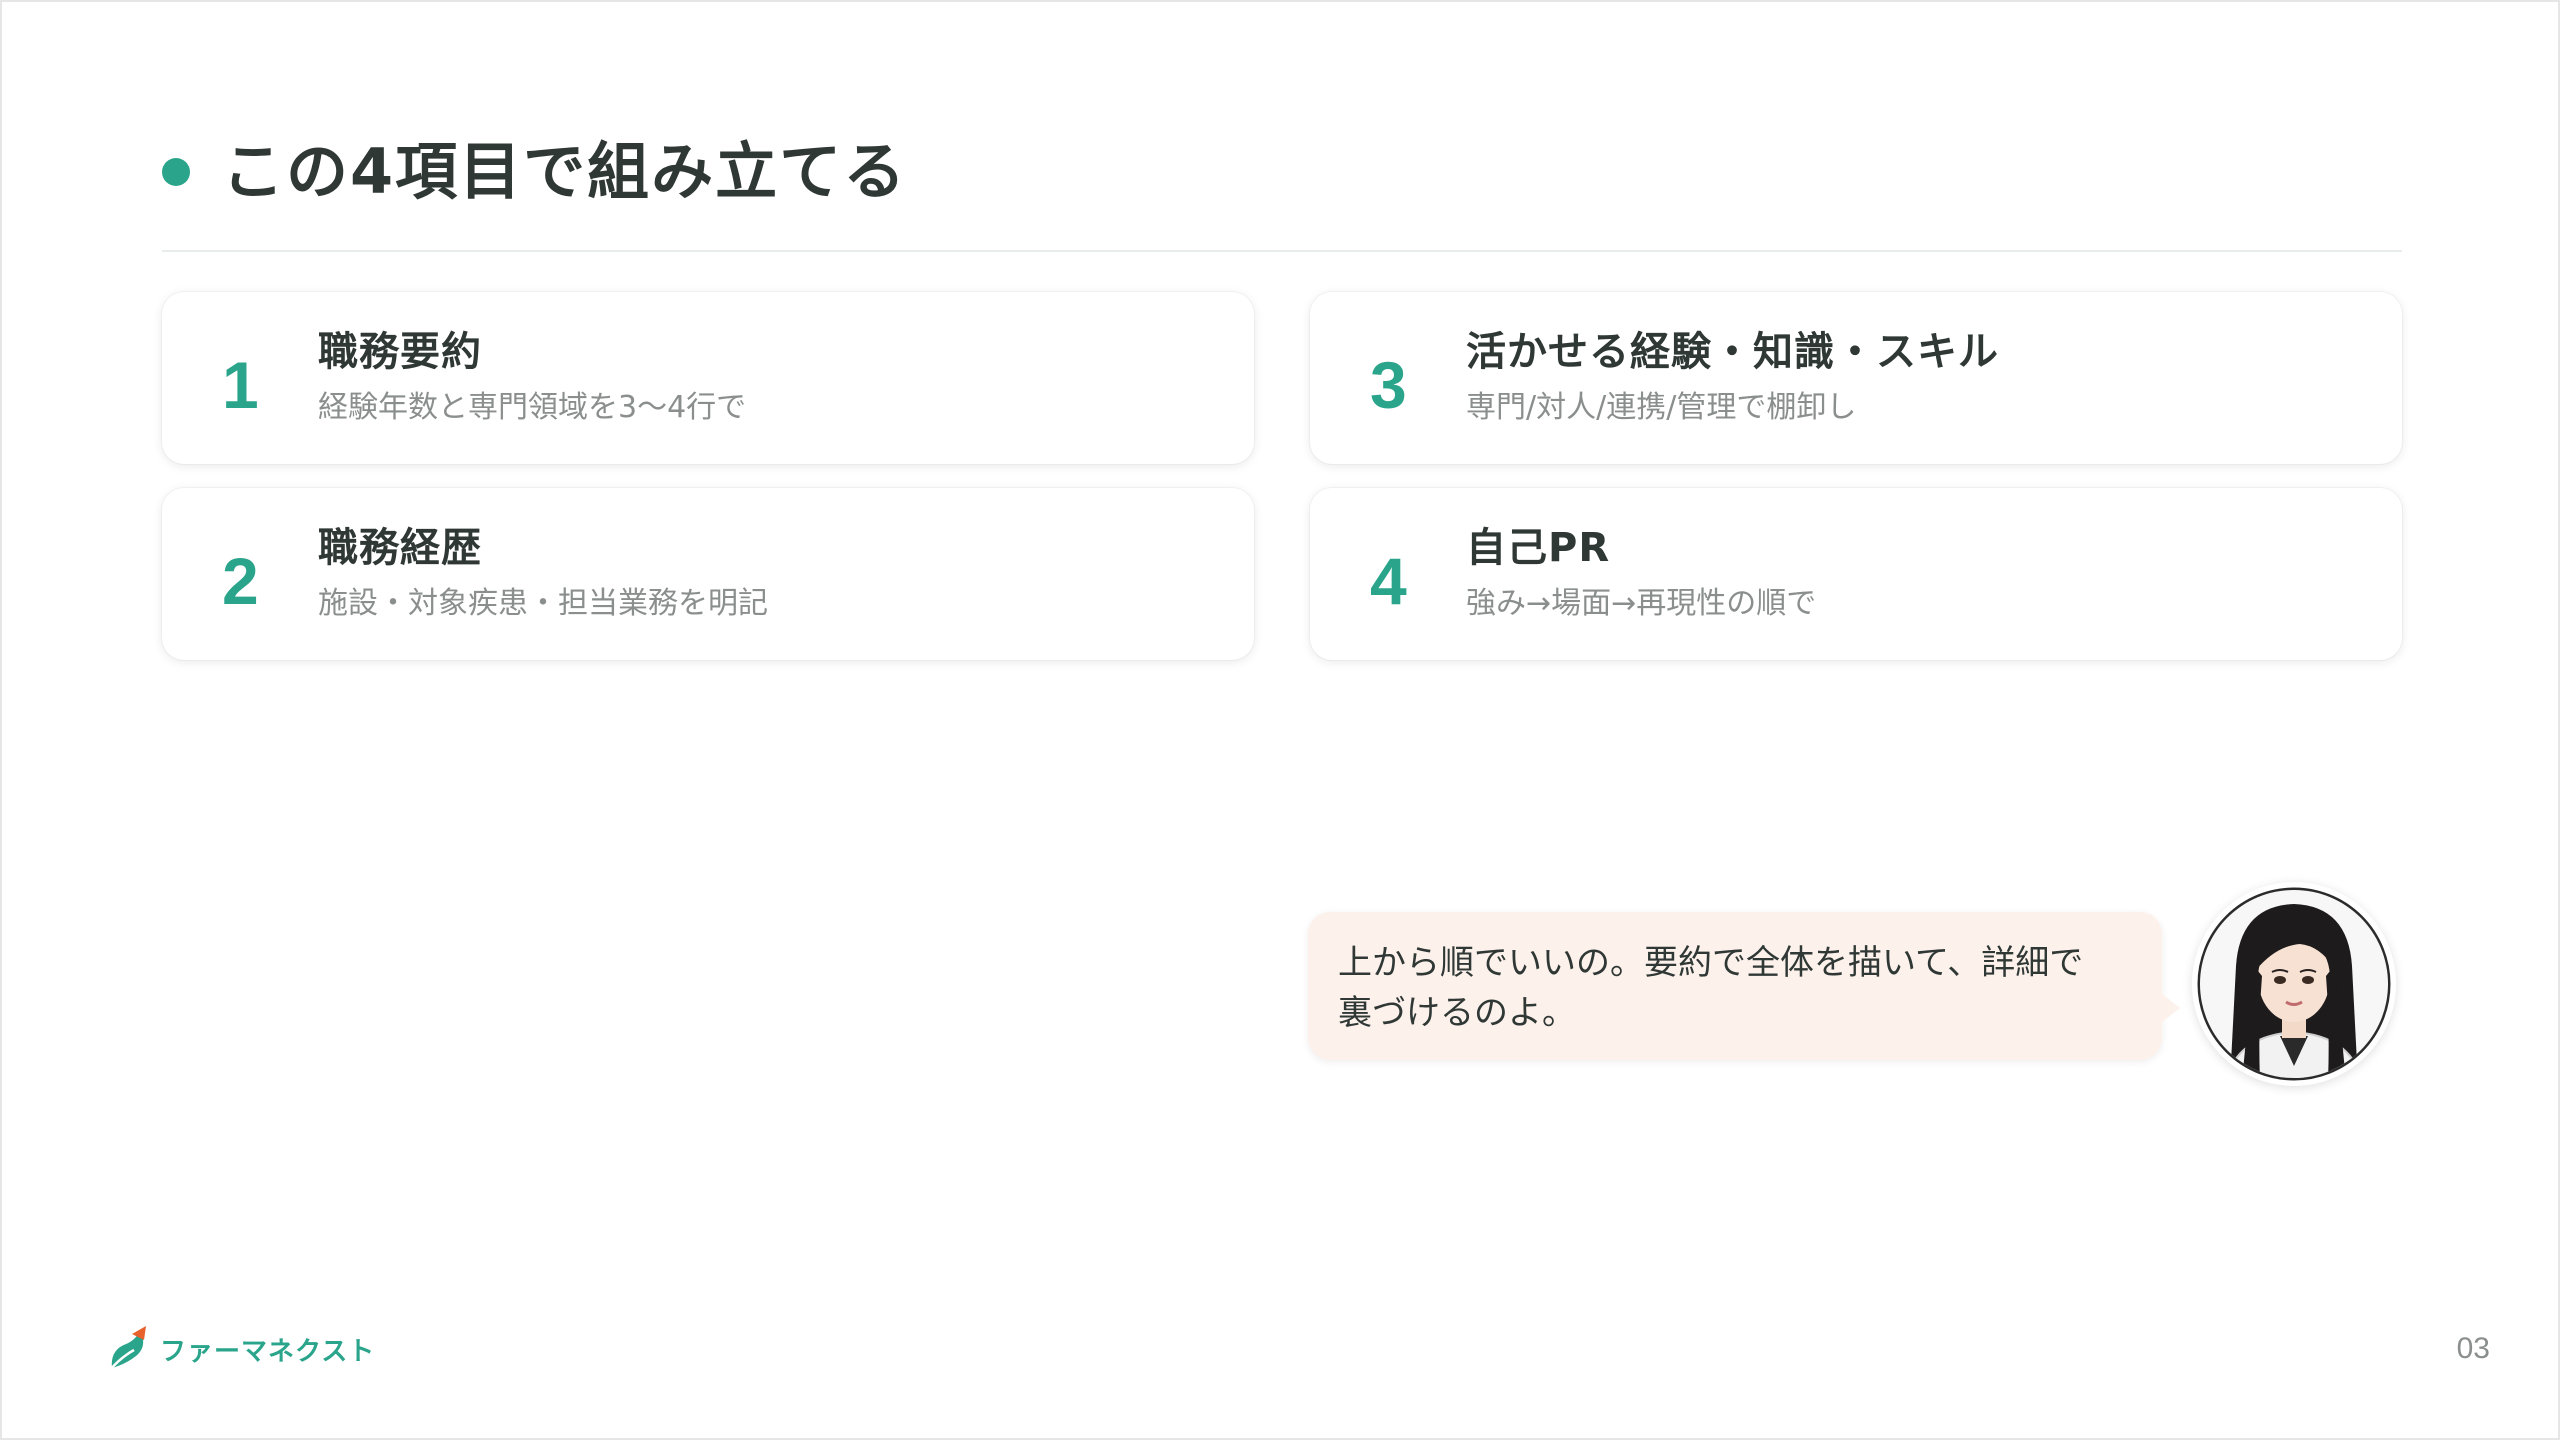 The width and height of the screenshot is (2560, 1440). I want to click on item-number: 4, so click(1388, 581).